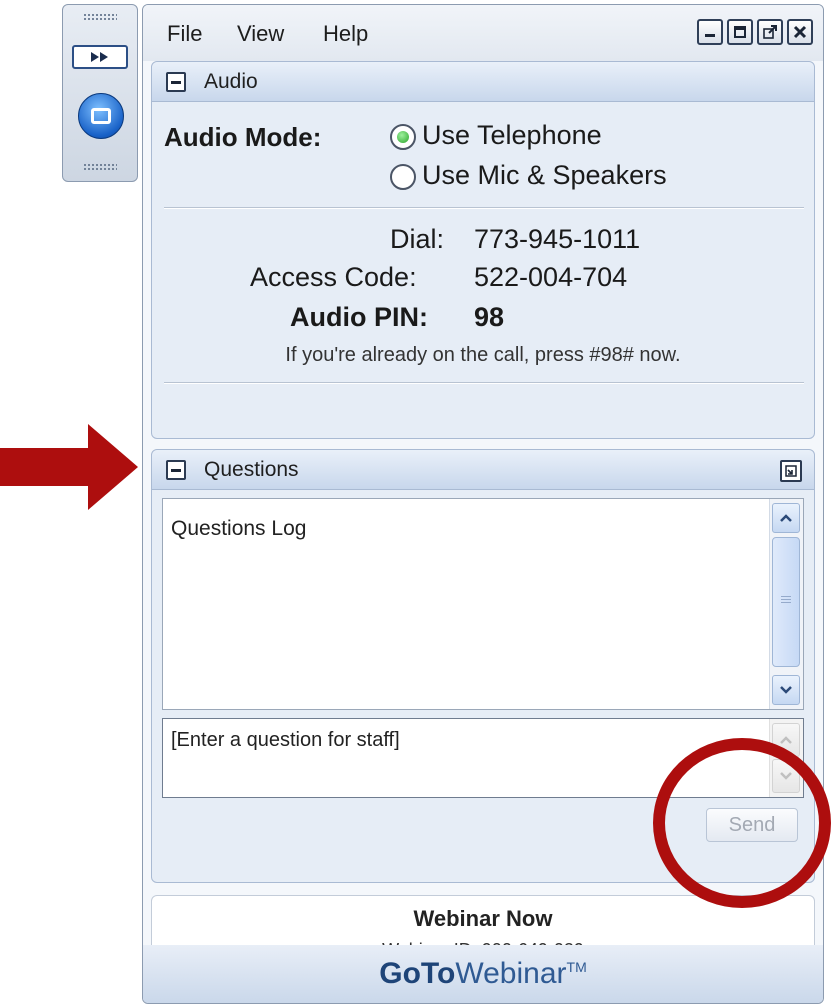  What do you see at coordinates (231, 81) in the screenshot?
I see `audio-title: Audio` at bounding box center [231, 81].